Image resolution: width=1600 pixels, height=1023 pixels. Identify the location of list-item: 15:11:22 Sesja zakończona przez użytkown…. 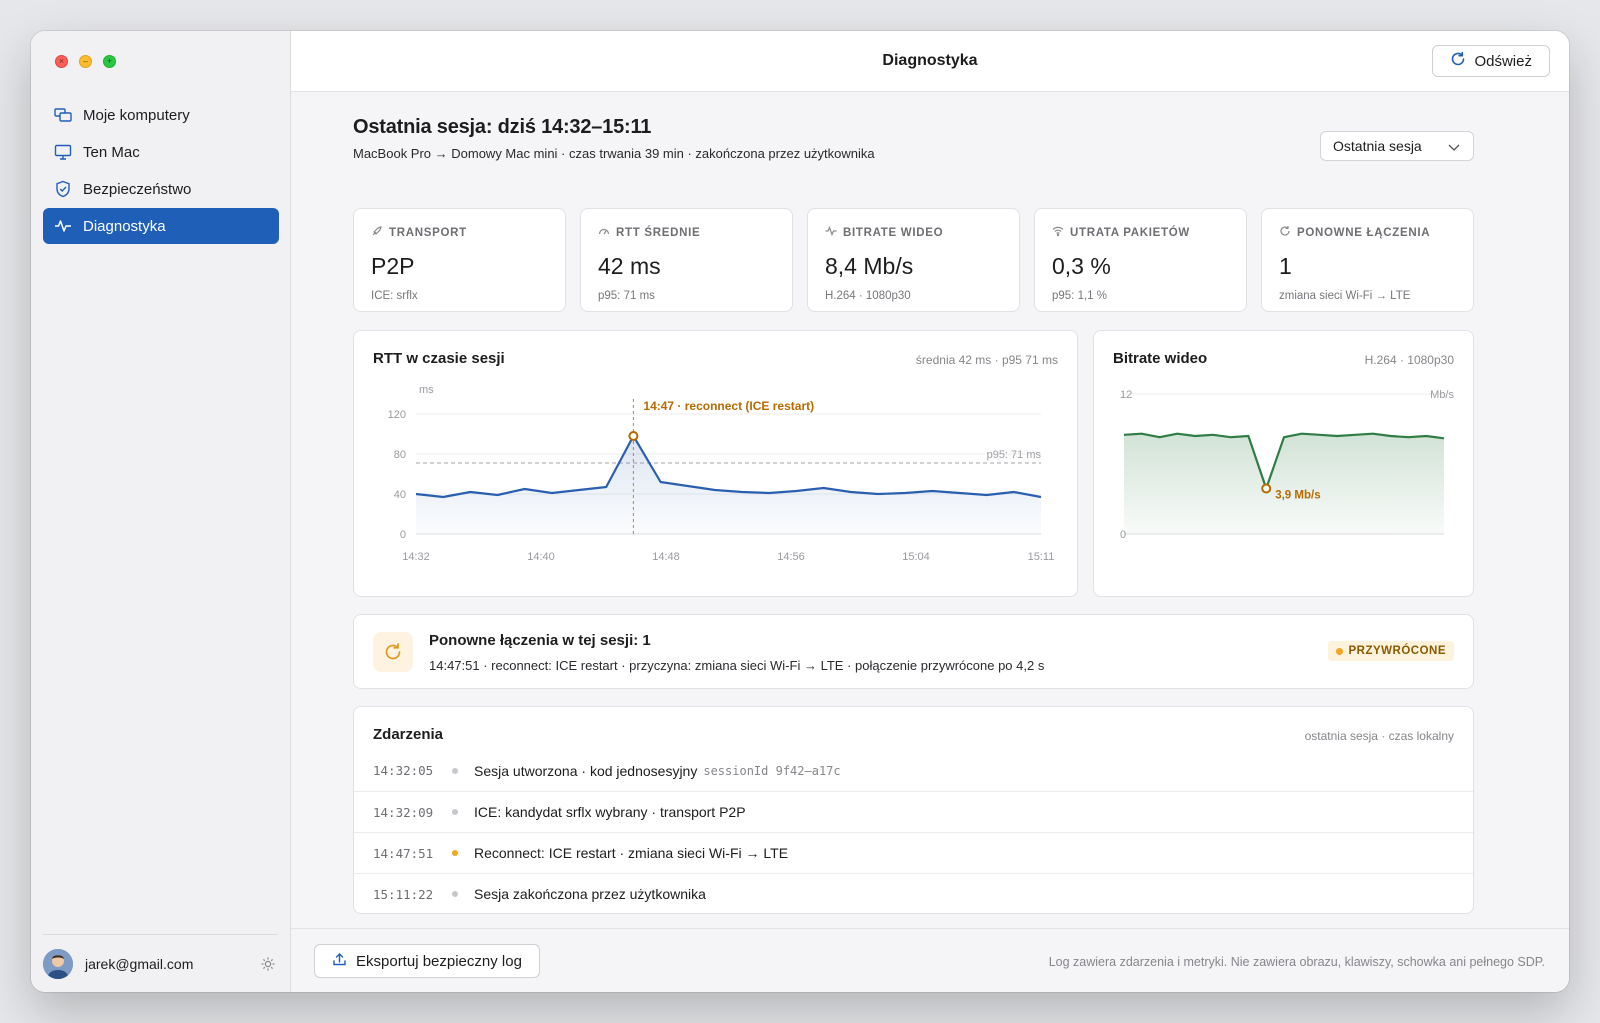
(913, 893).